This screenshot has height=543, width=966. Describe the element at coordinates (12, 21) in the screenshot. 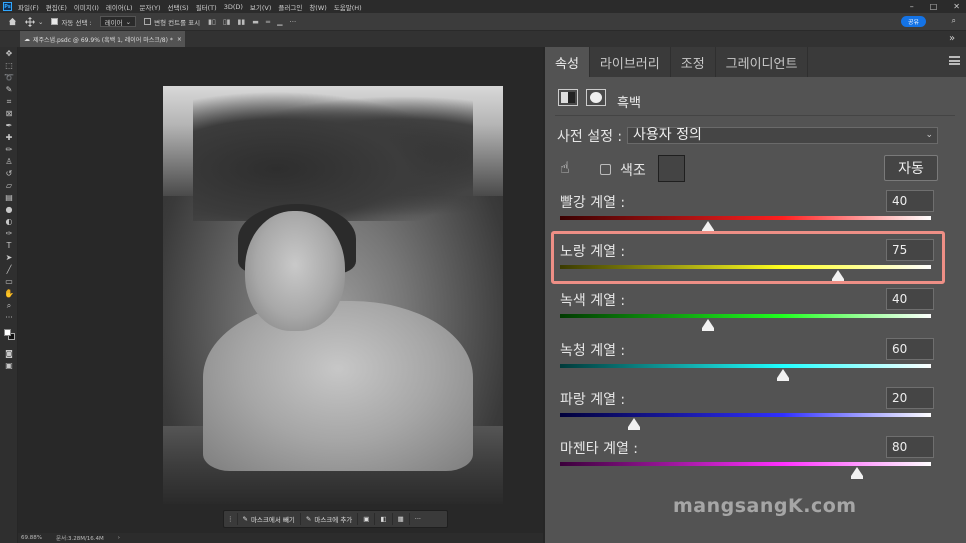

I see `home-icon` at that location.